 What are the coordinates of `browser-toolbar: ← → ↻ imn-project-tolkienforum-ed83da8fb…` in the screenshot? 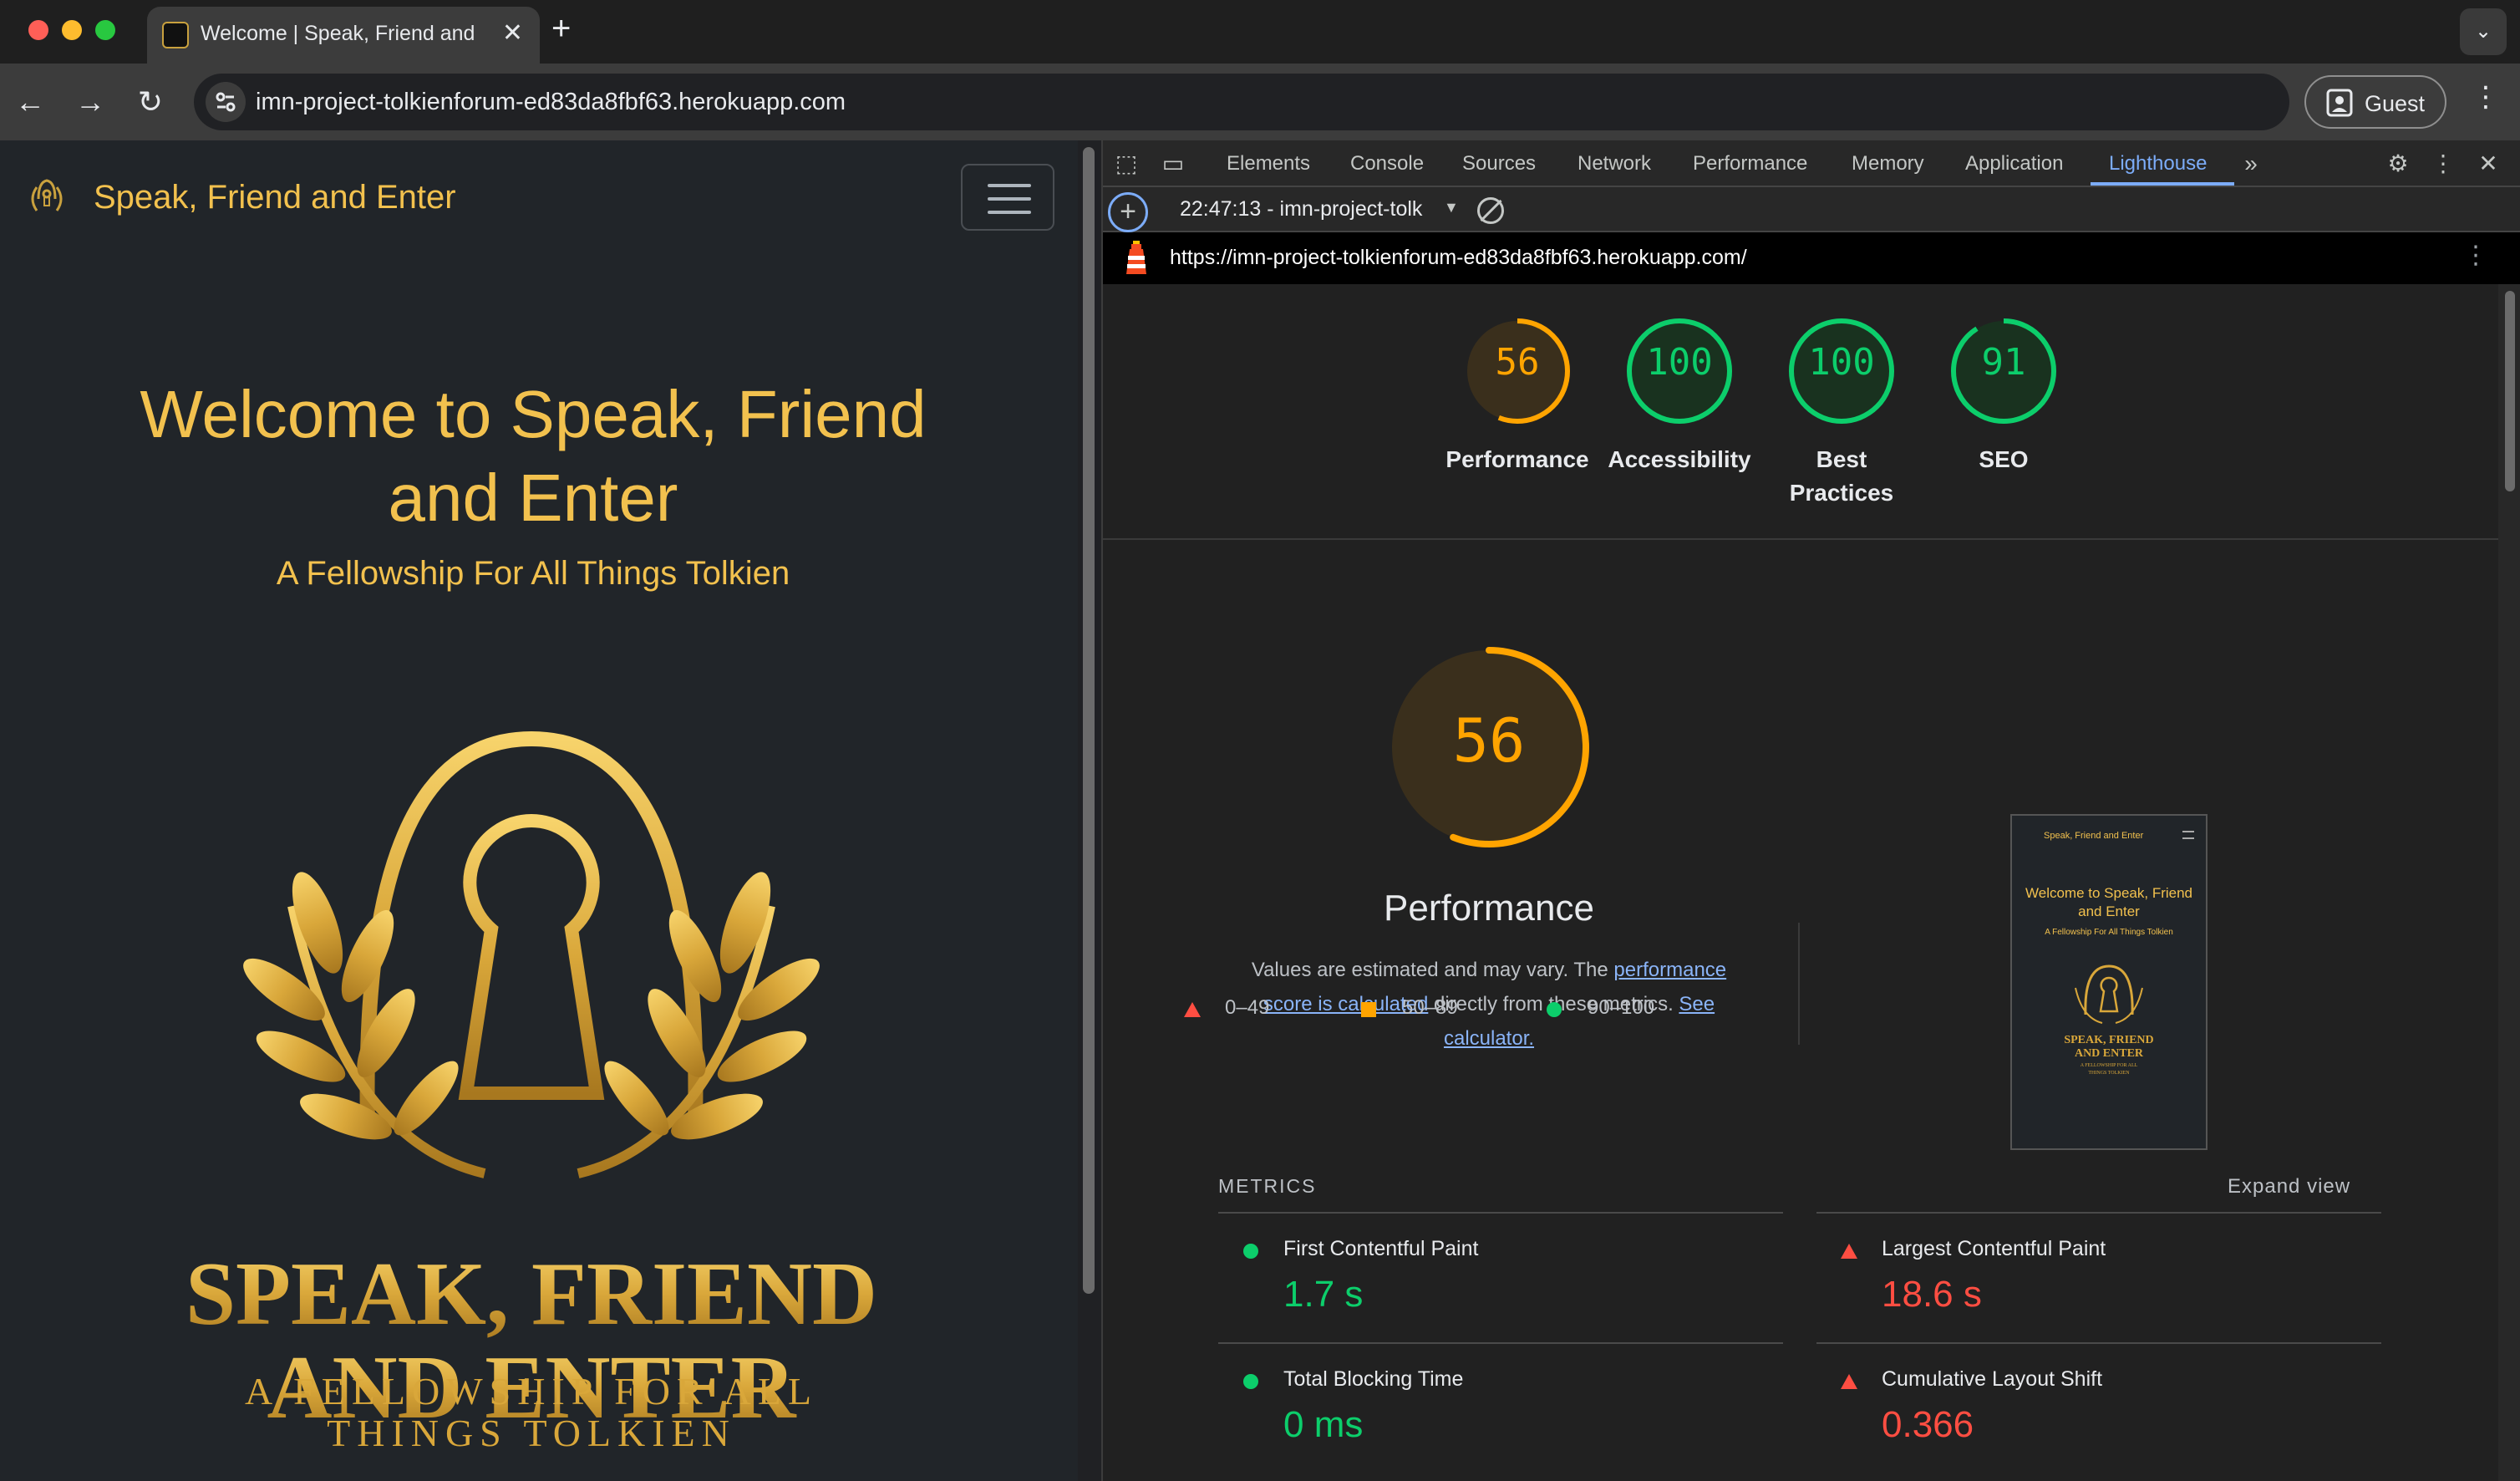 It's located at (1260, 102).